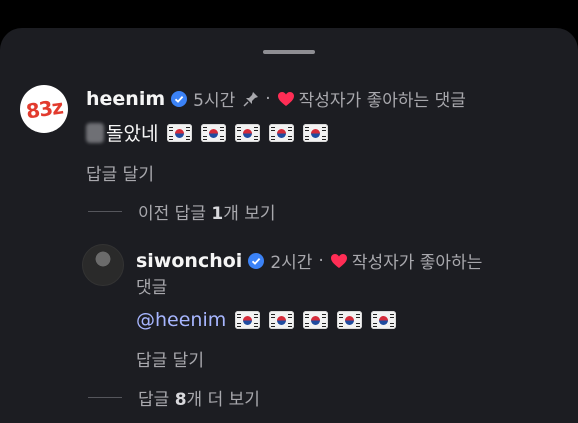  I want to click on view-more-suffix: 개 더 보기, so click(223, 400).